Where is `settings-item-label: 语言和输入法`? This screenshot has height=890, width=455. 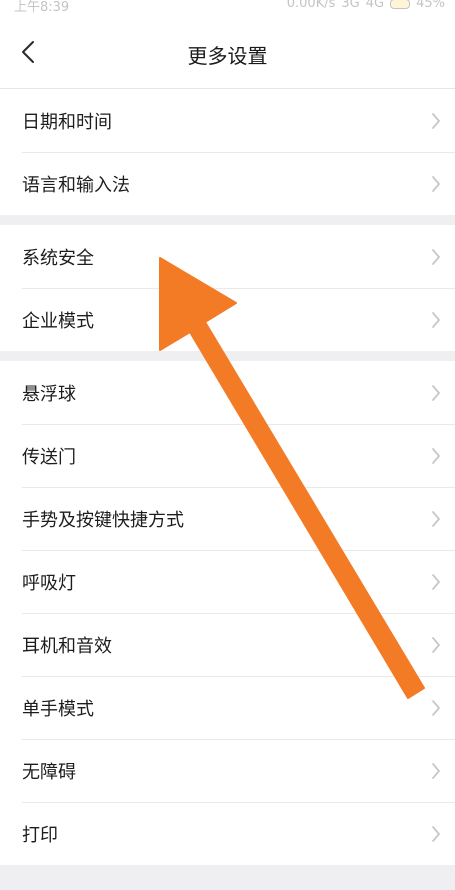
settings-item-label: 语言和输入法 is located at coordinates (76, 185).